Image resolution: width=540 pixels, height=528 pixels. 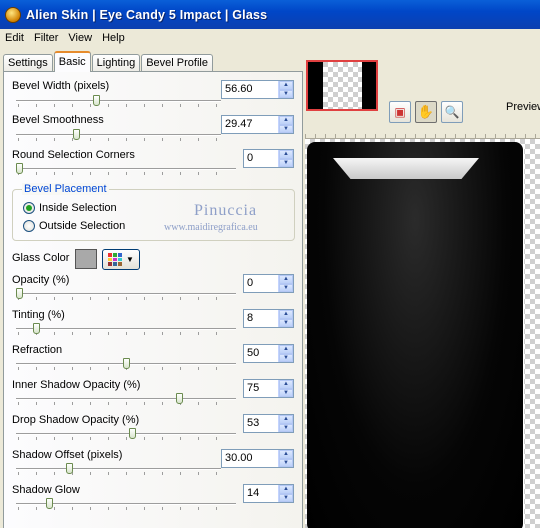 What do you see at coordinates (28, 63) in the screenshot?
I see `tab-settings: Settings` at bounding box center [28, 63].